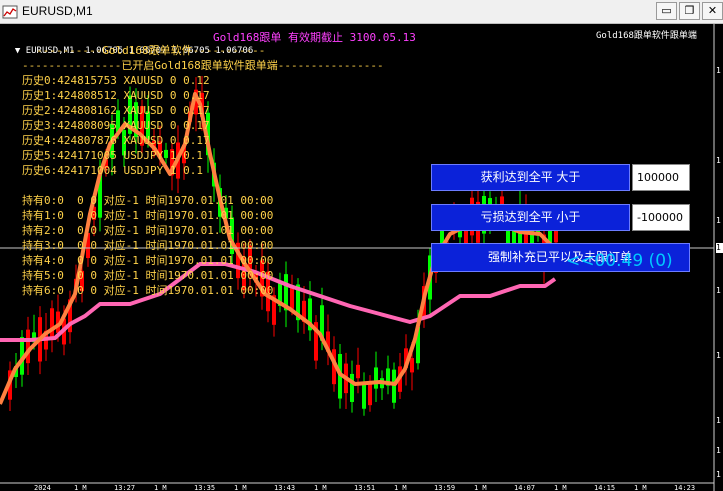  I want to click on status-line: 持有6:0 0 0 对应-1 时间1970.01.01 00:00, so click(148, 290).